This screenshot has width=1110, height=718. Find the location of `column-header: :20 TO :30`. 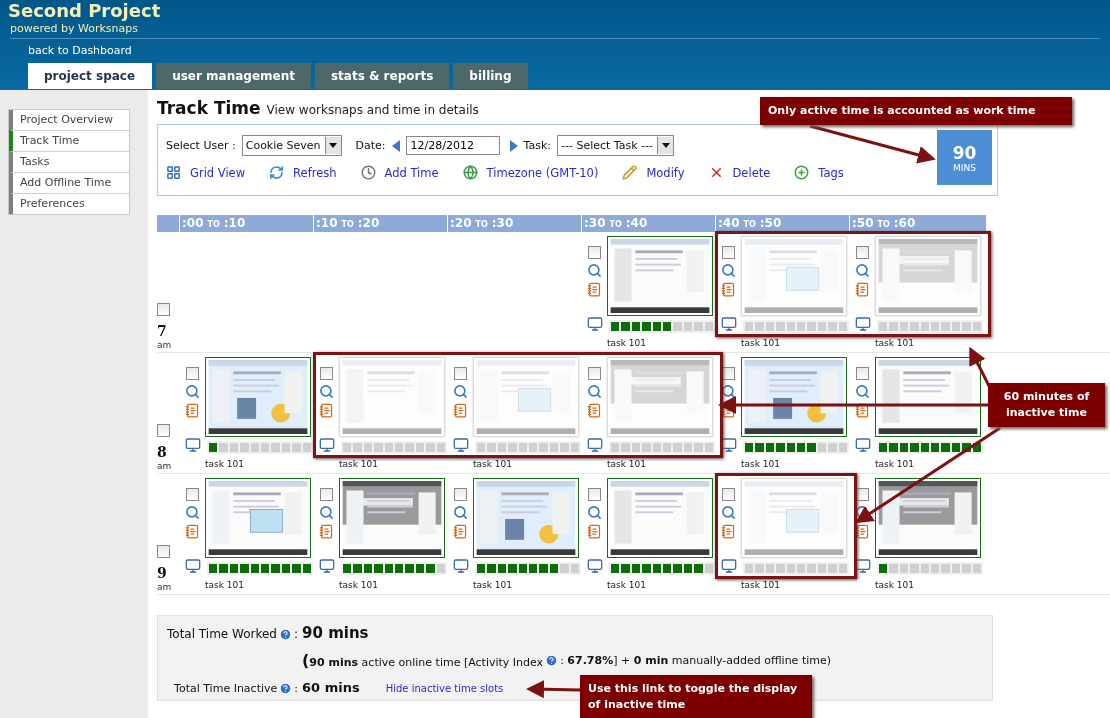

column-header: :20 TO :30 is located at coordinates (514, 224).